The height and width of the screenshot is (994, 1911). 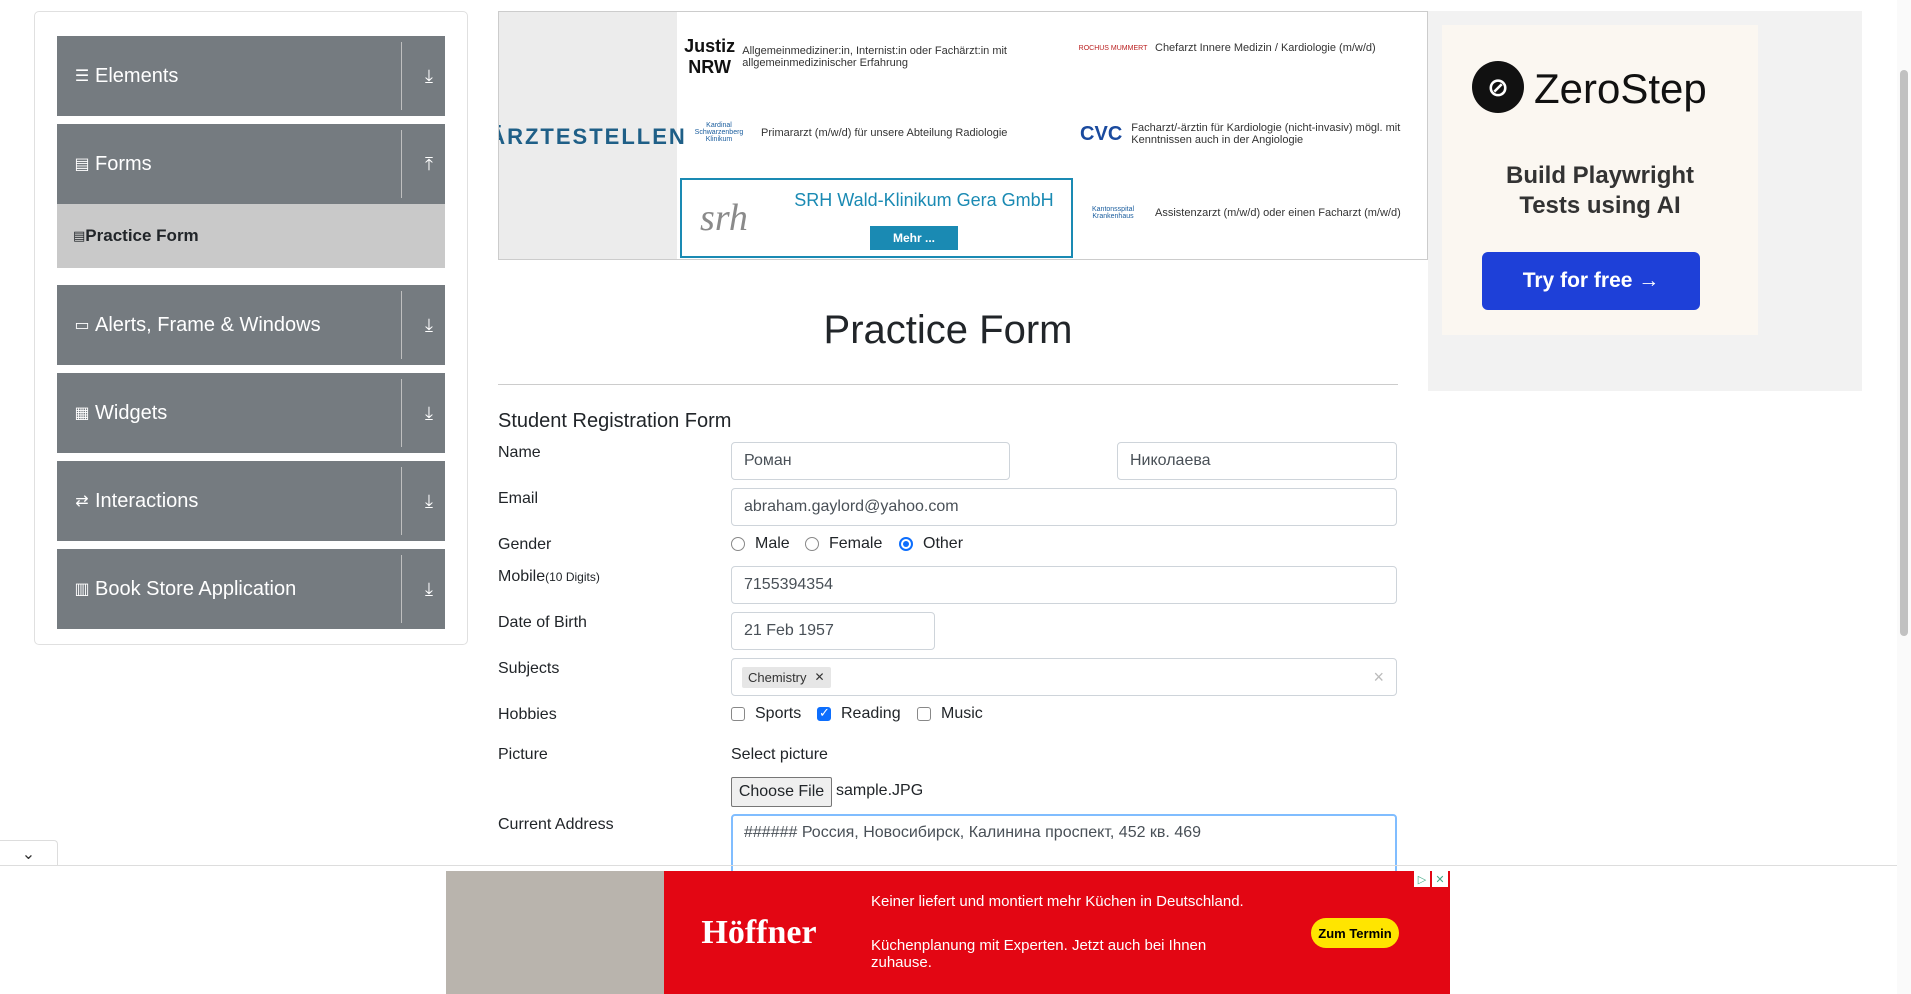 I want to click on radio-label: Male, so click(x=772, y=543).